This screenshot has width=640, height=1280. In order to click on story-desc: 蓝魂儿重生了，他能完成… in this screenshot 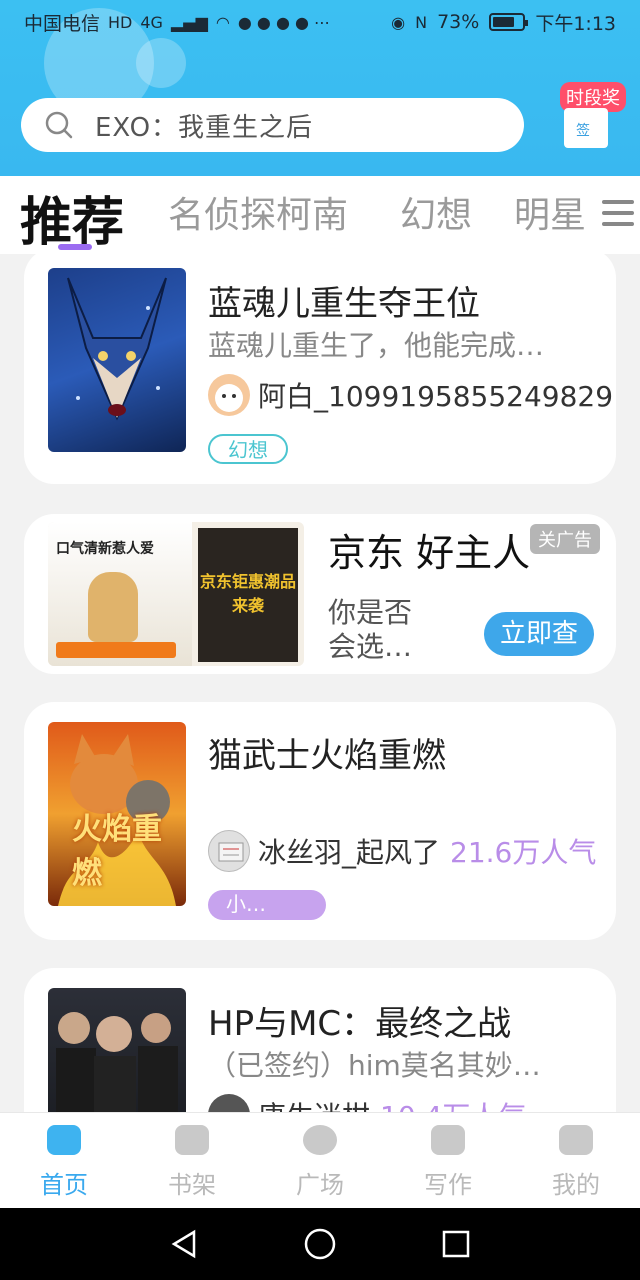, I will do `click(376, 345)`.